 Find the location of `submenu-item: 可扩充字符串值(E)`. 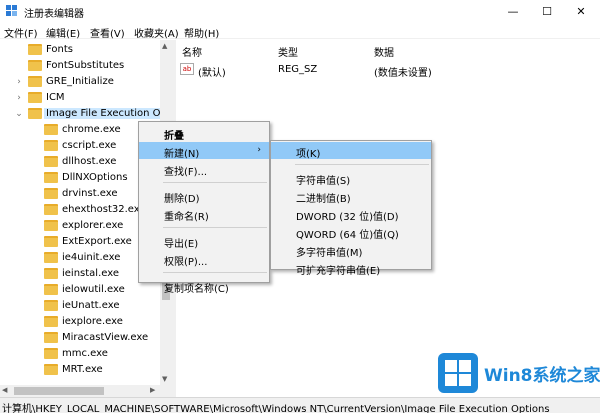

submenu-item: 可扩充字符串值(E) is located at coordinates (351, 268).